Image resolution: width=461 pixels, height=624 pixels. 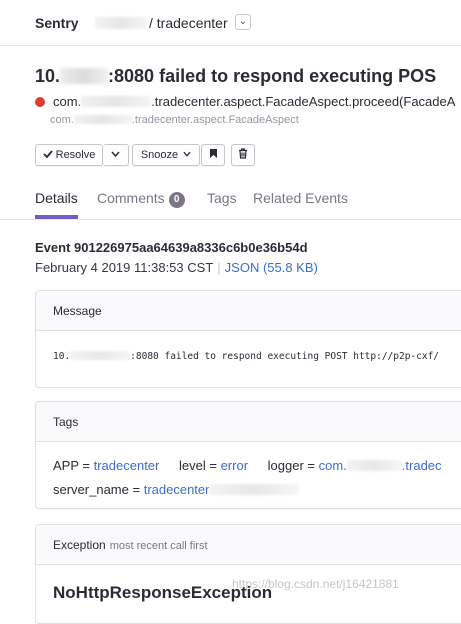 I want to click on issue-title-suffix: :8080 failed to respond executing POS, so click(x=272, y=76).